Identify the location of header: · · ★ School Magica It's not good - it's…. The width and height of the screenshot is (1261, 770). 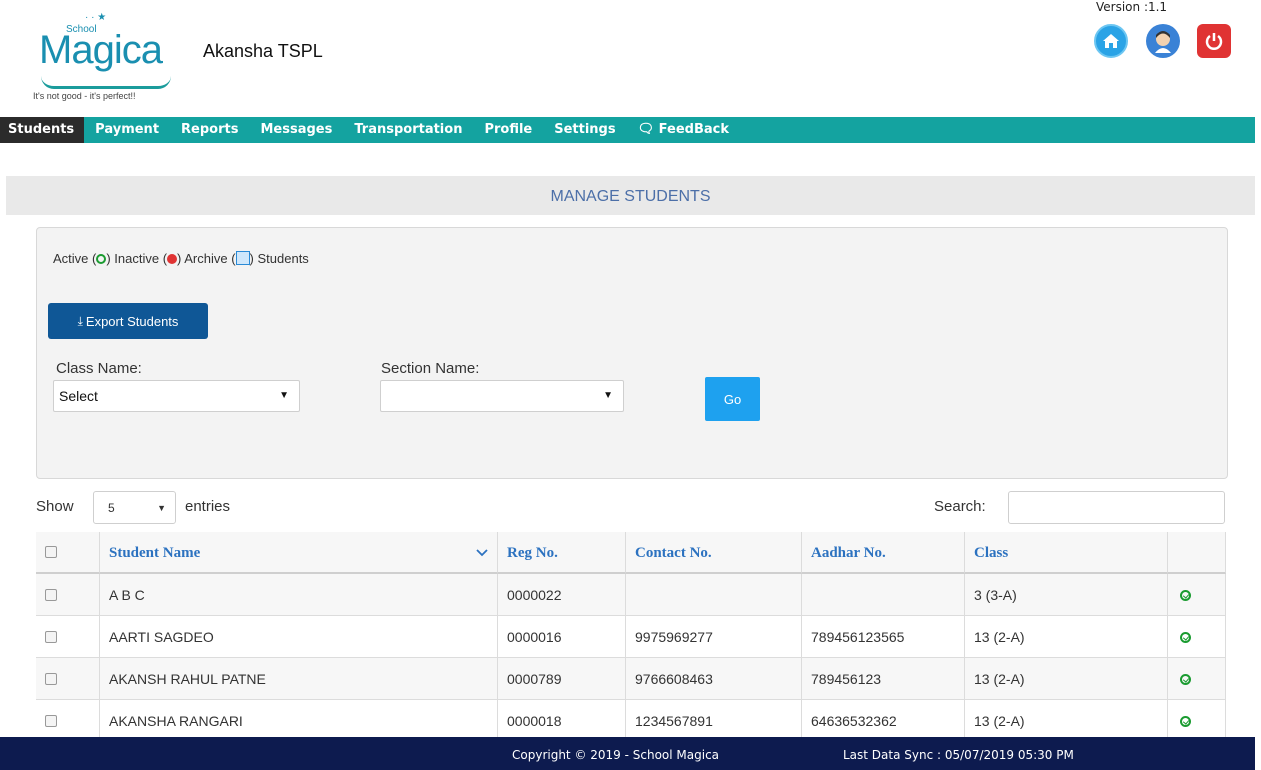
(630, 55).